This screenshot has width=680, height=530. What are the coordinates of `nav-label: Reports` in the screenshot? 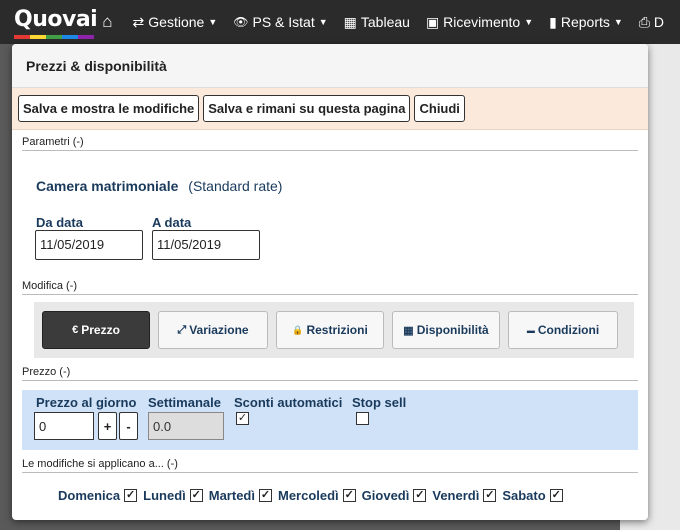 It's located at (585, 22).